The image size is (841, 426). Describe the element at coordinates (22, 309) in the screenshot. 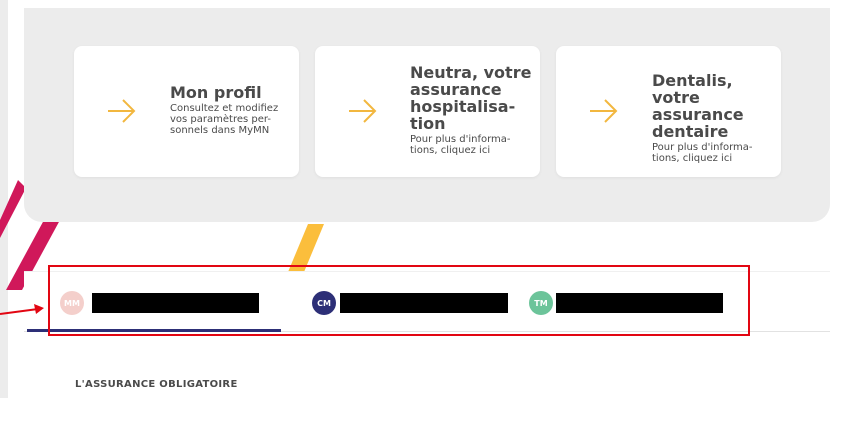

I see `annotation-arrow-icon` at that location.